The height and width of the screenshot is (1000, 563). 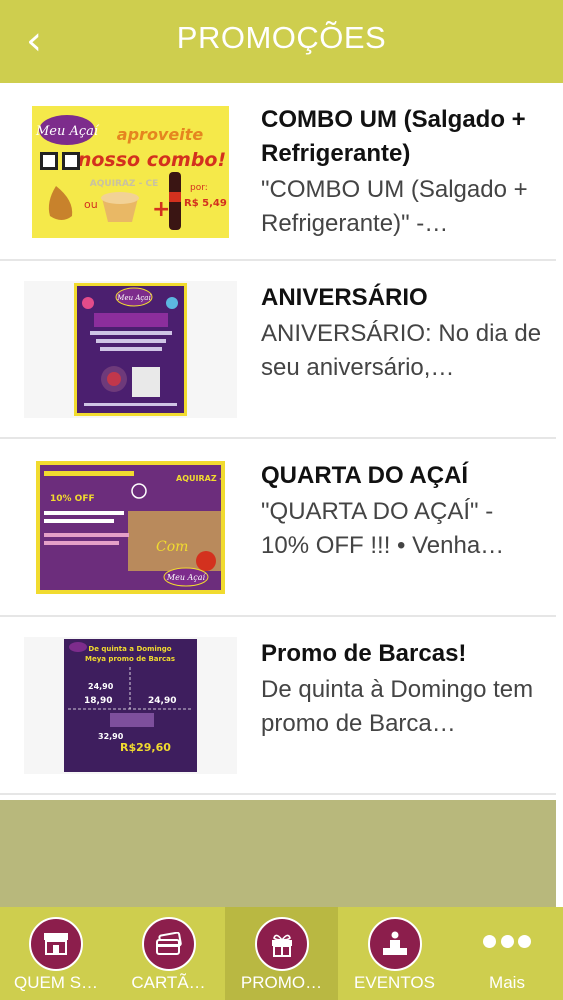 I want to click on card-icon, so click(x=168, y=944).